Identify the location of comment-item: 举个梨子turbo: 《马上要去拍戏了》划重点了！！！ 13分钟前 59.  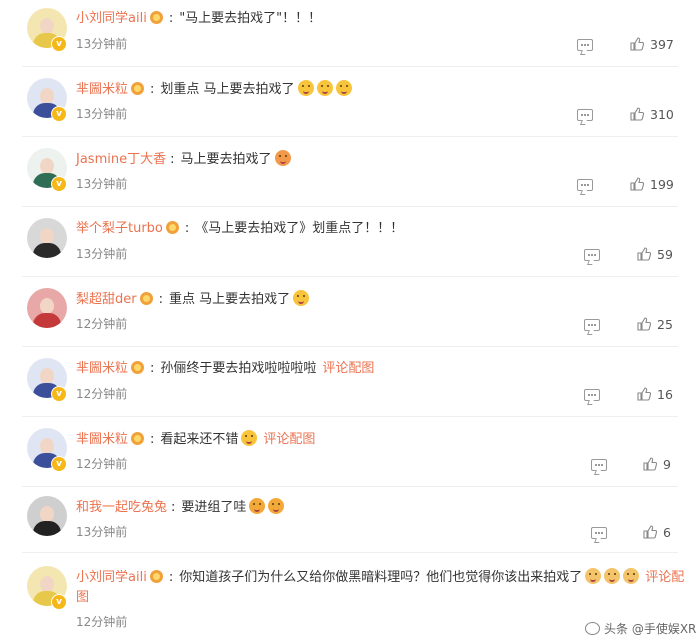
(350, 245).